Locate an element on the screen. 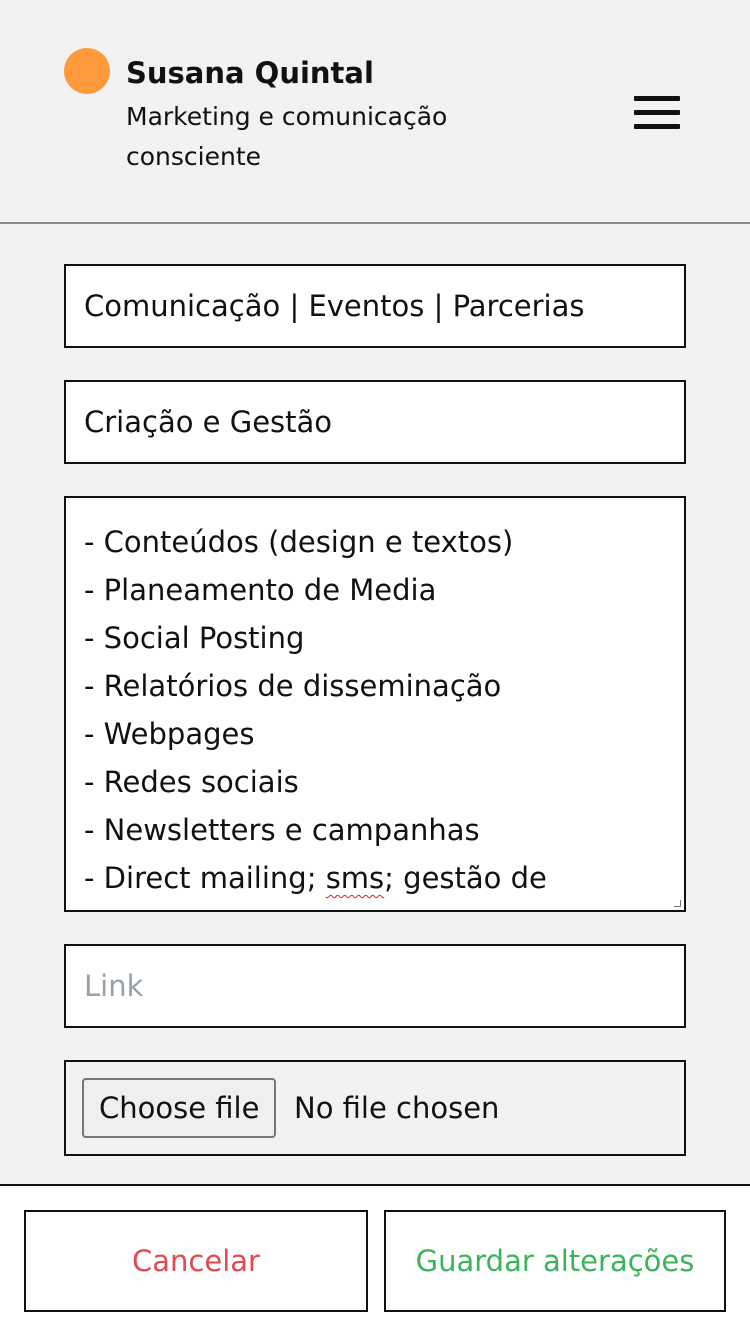 The width and height of the screenshot is (750, 1334). file-upload-field: Choose file No file chosen is located at coordinates (375, 1108).